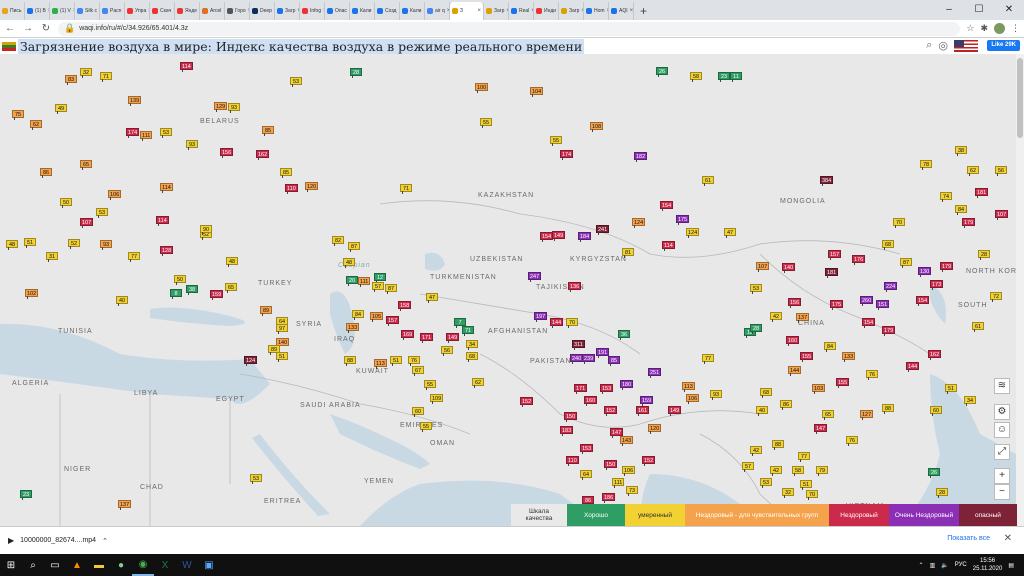  I want to click on aqi-station-marker: 153, so click(607, 389).